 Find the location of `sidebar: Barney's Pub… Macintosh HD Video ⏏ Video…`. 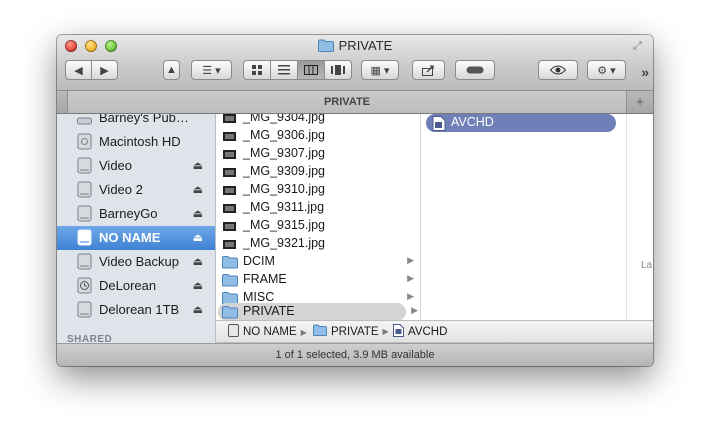

sidebar: Barney's Pub… Macintosh HD Video ⏏ Video… is located at coordinates (136, 229).